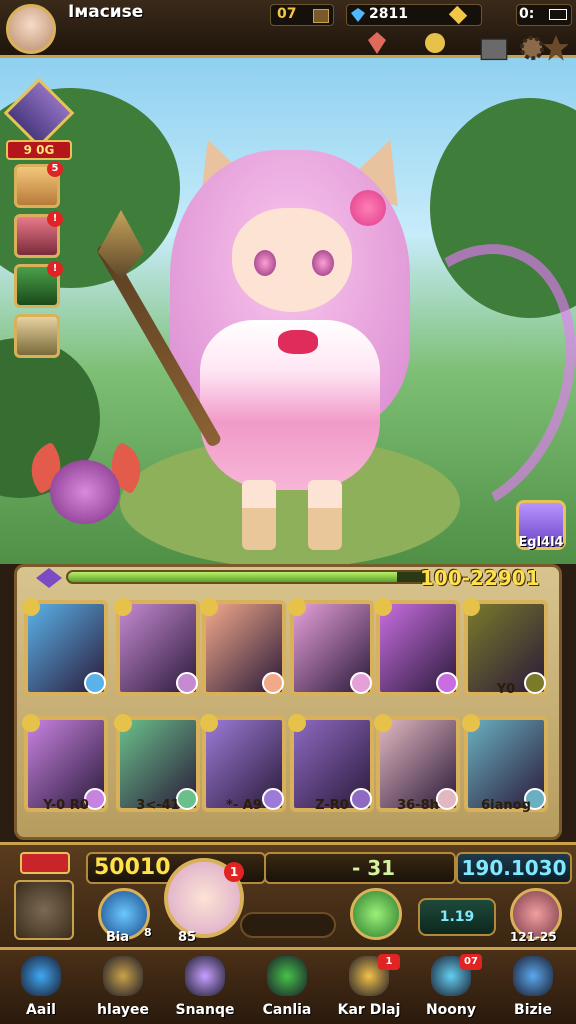 This screenshot has width=576, height=1024. I want to click on pet-companion, so click(85, 492).